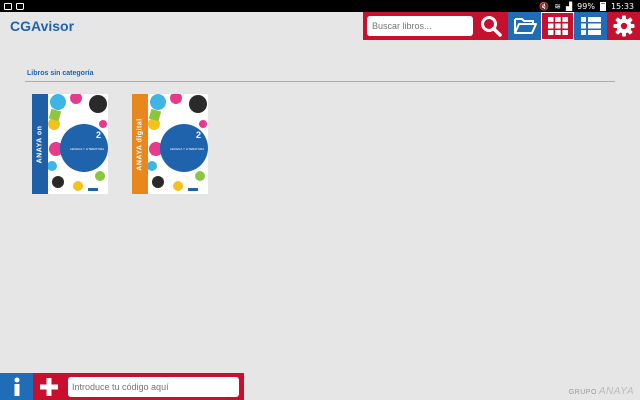  I want to click on search-box, so click(436, 26).